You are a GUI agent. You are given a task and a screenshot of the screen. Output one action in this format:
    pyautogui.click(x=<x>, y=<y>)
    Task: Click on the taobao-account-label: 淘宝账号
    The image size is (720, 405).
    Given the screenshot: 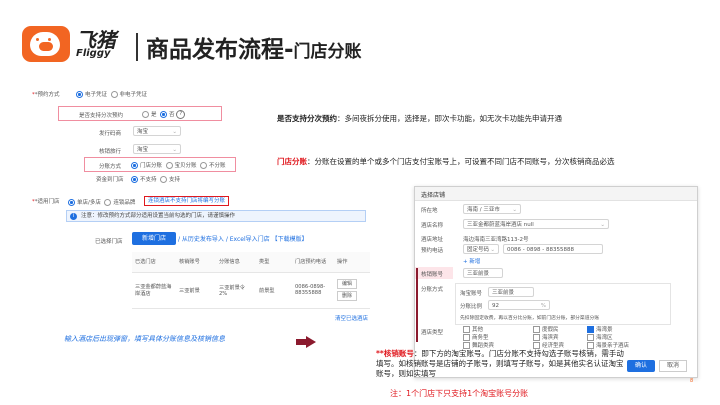 What is the action you would take?
    pyautogui.click(x=471, y=294)
    